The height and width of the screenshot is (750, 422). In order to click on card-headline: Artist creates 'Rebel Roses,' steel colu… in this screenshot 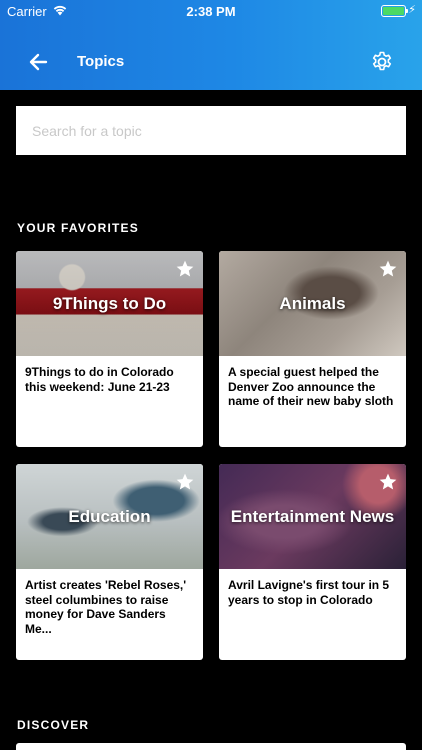, I will do `click(106, 607)`.